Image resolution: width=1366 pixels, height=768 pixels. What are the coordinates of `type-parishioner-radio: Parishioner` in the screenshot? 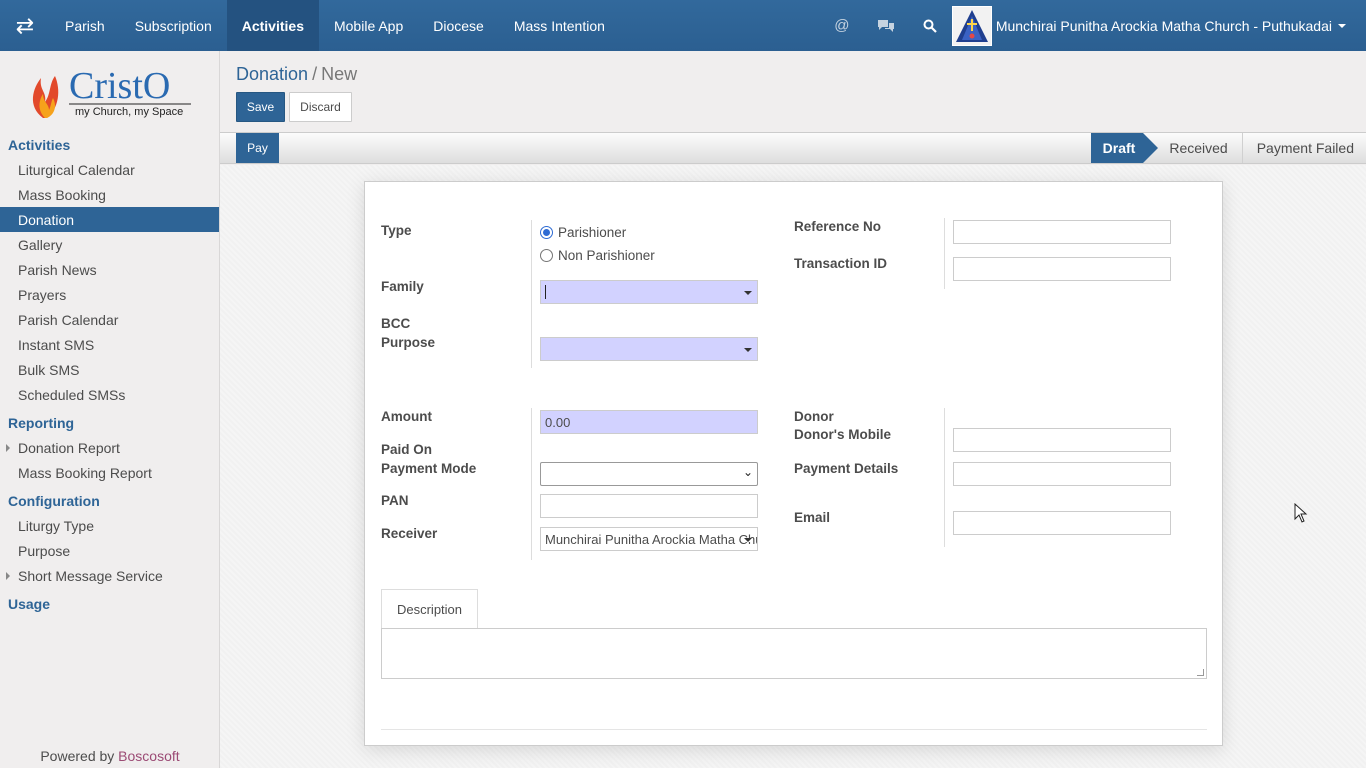 It's located at (583, 232).